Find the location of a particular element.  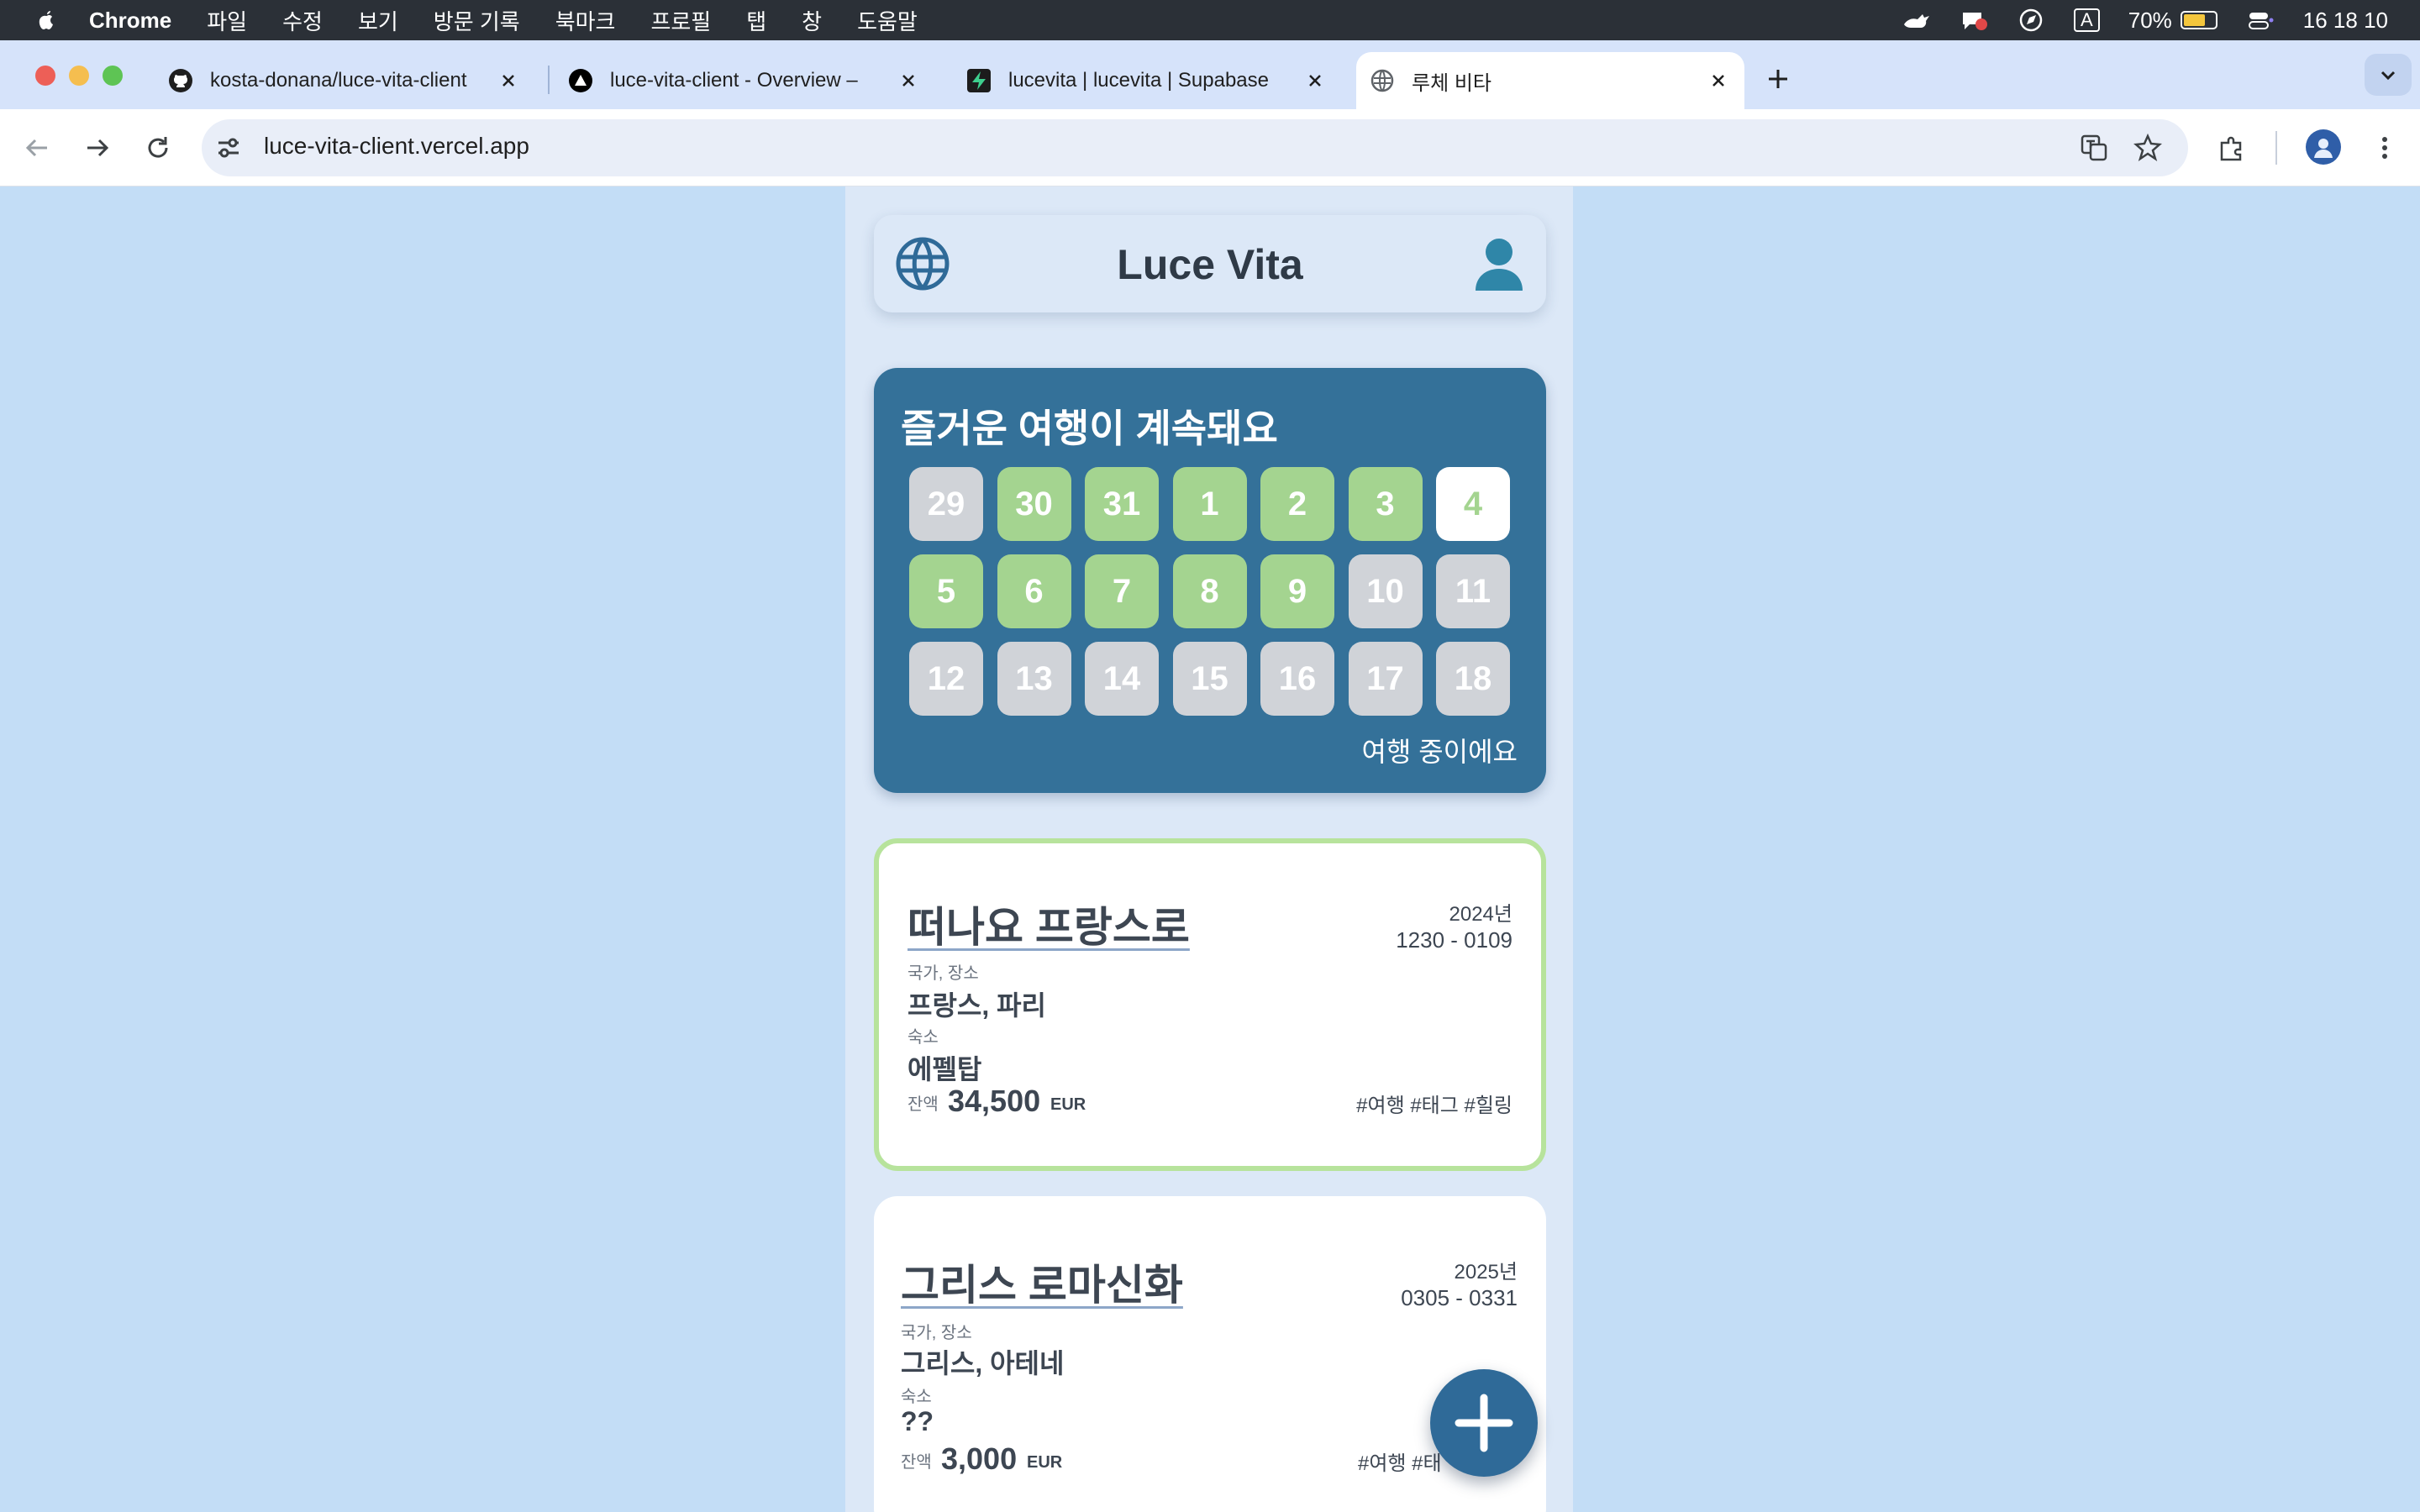

toolbar-separator is located at coordinates (2276, 148).